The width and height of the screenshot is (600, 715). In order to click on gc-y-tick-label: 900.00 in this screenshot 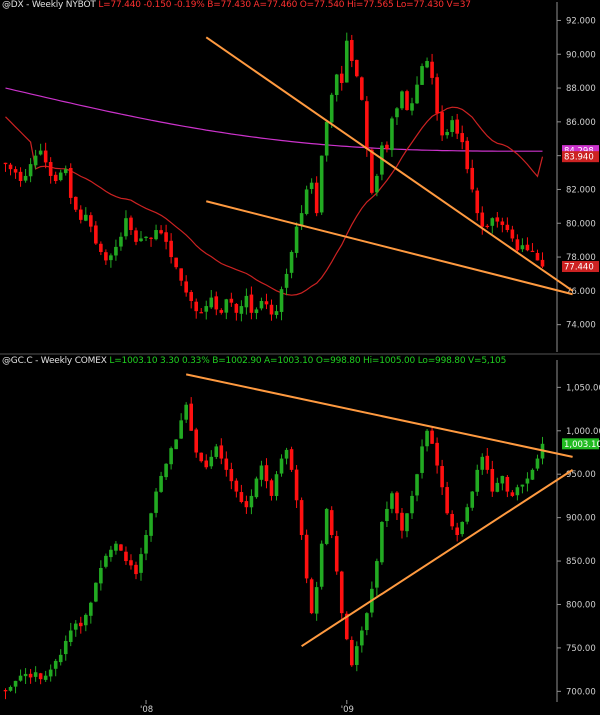, I will do `click(581, 519)`.